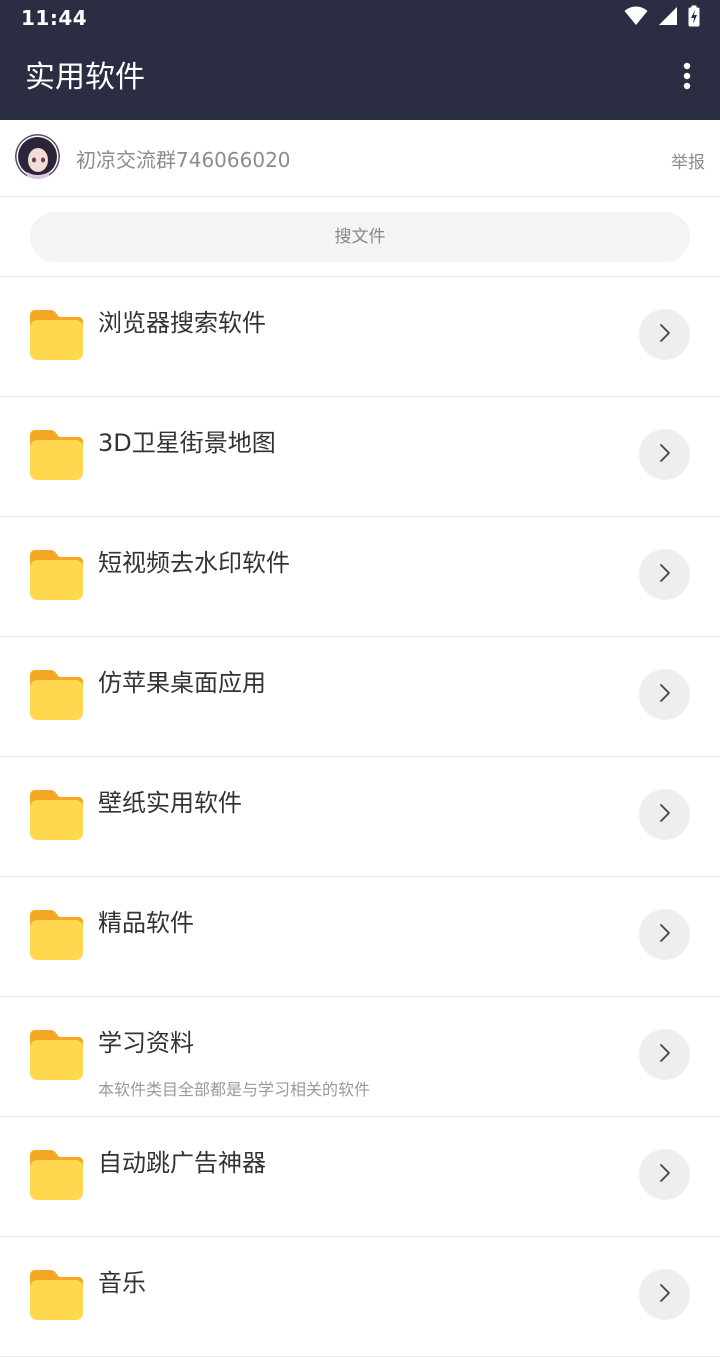  What do you see at coordinates (234, 1089) in the screenshot?
I see `list-item-subtitle: 本软件类目全部都是与学习相关的软件` at bounding box center [234, 1089].